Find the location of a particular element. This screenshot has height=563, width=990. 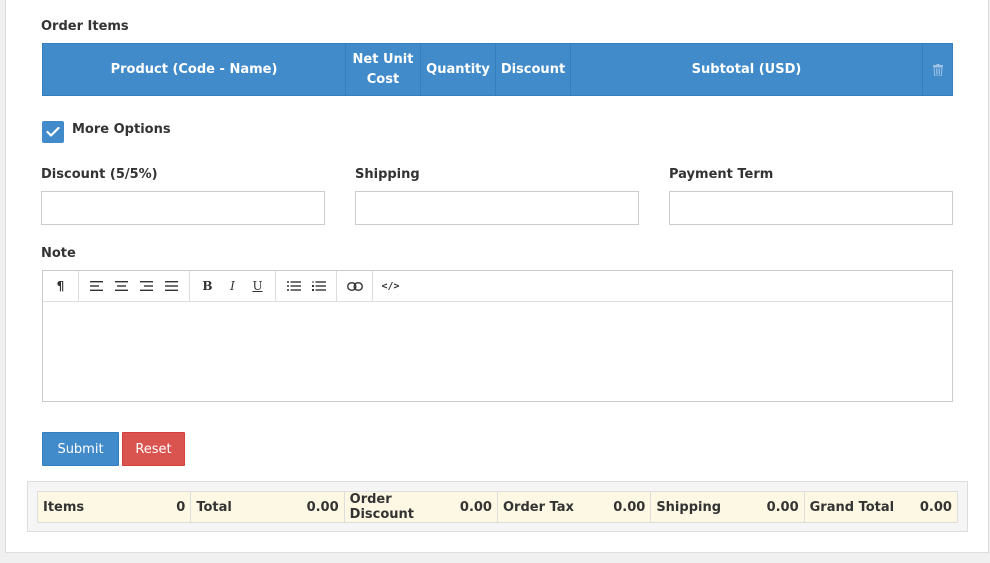

italic-button: I is located at coordinates (232, 286).